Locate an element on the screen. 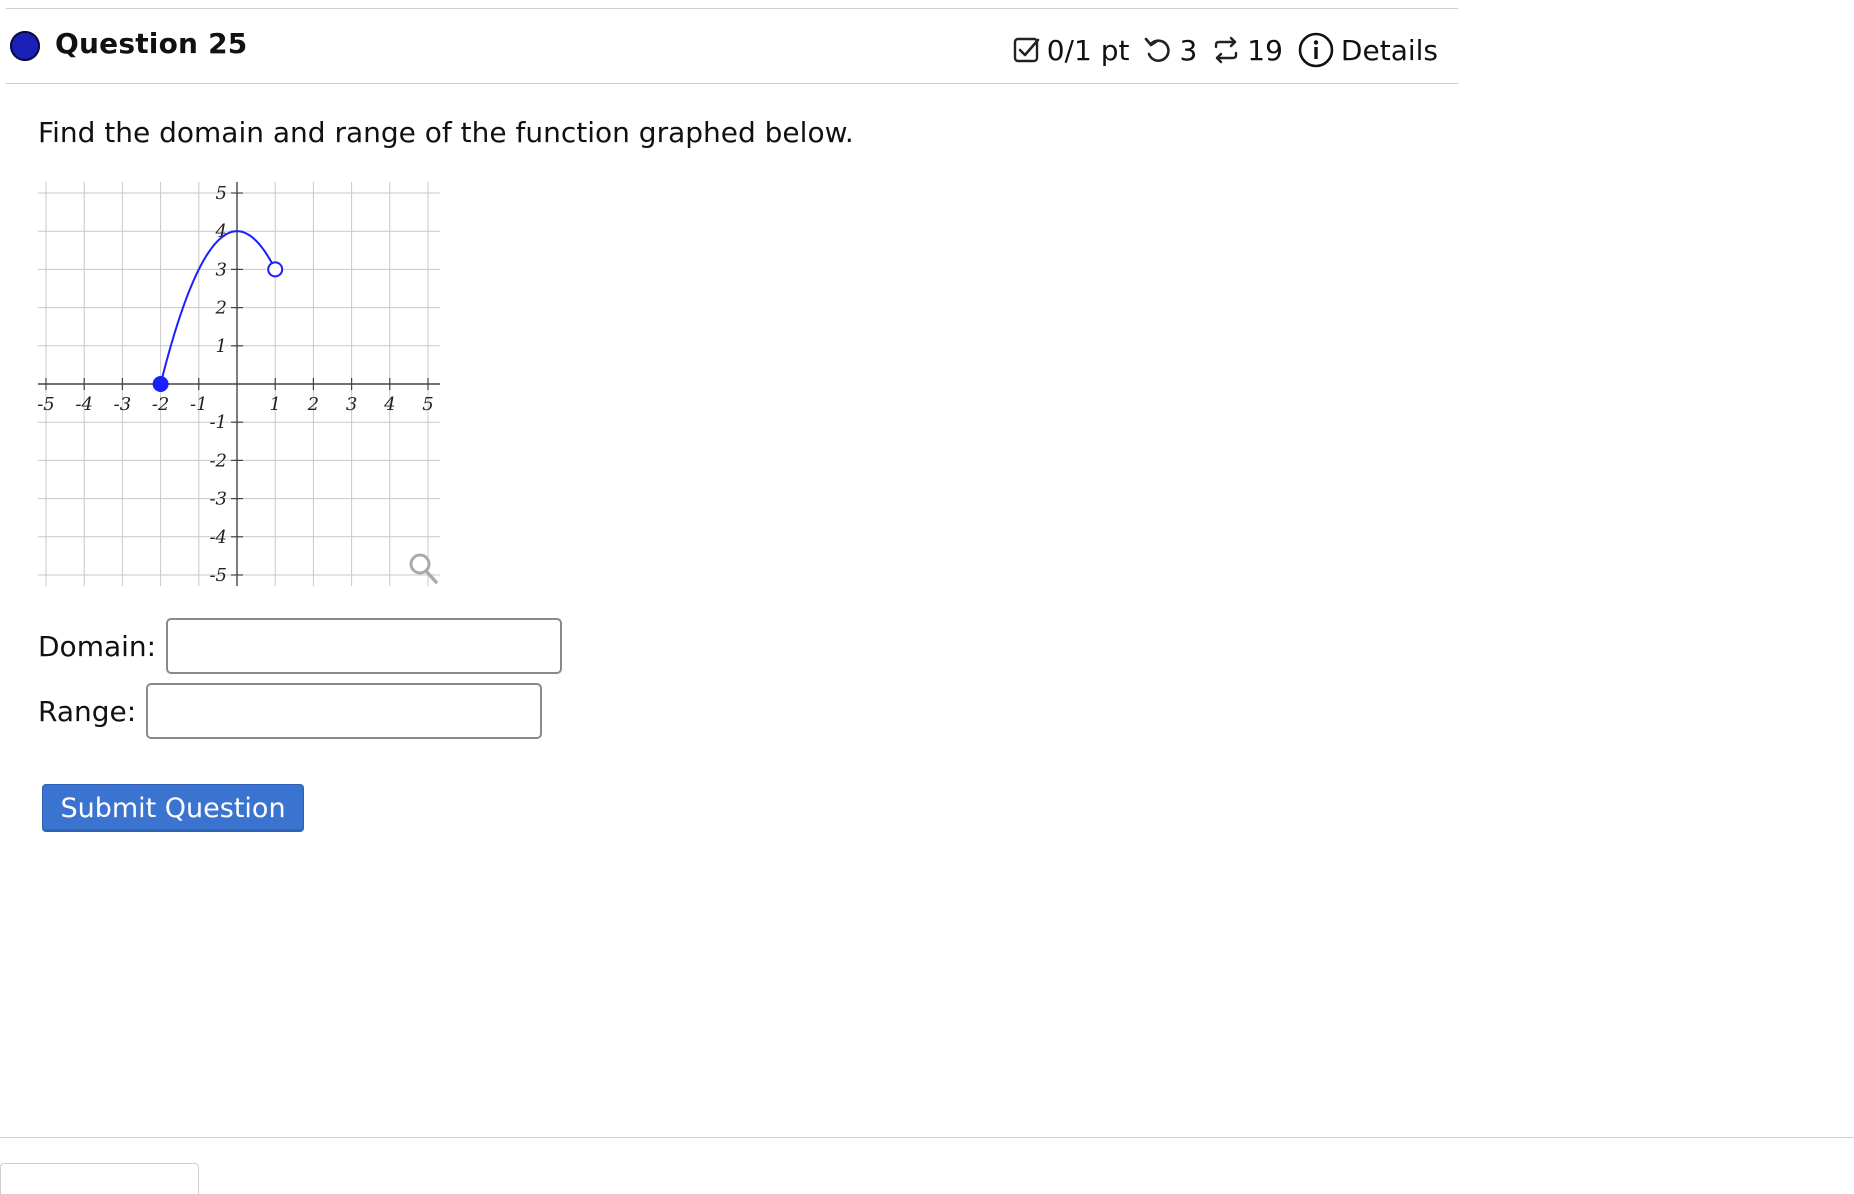 The width and height of the screenshot is (1854, 1194). x-tick-label: 4 is located at coordinates (389, 404).